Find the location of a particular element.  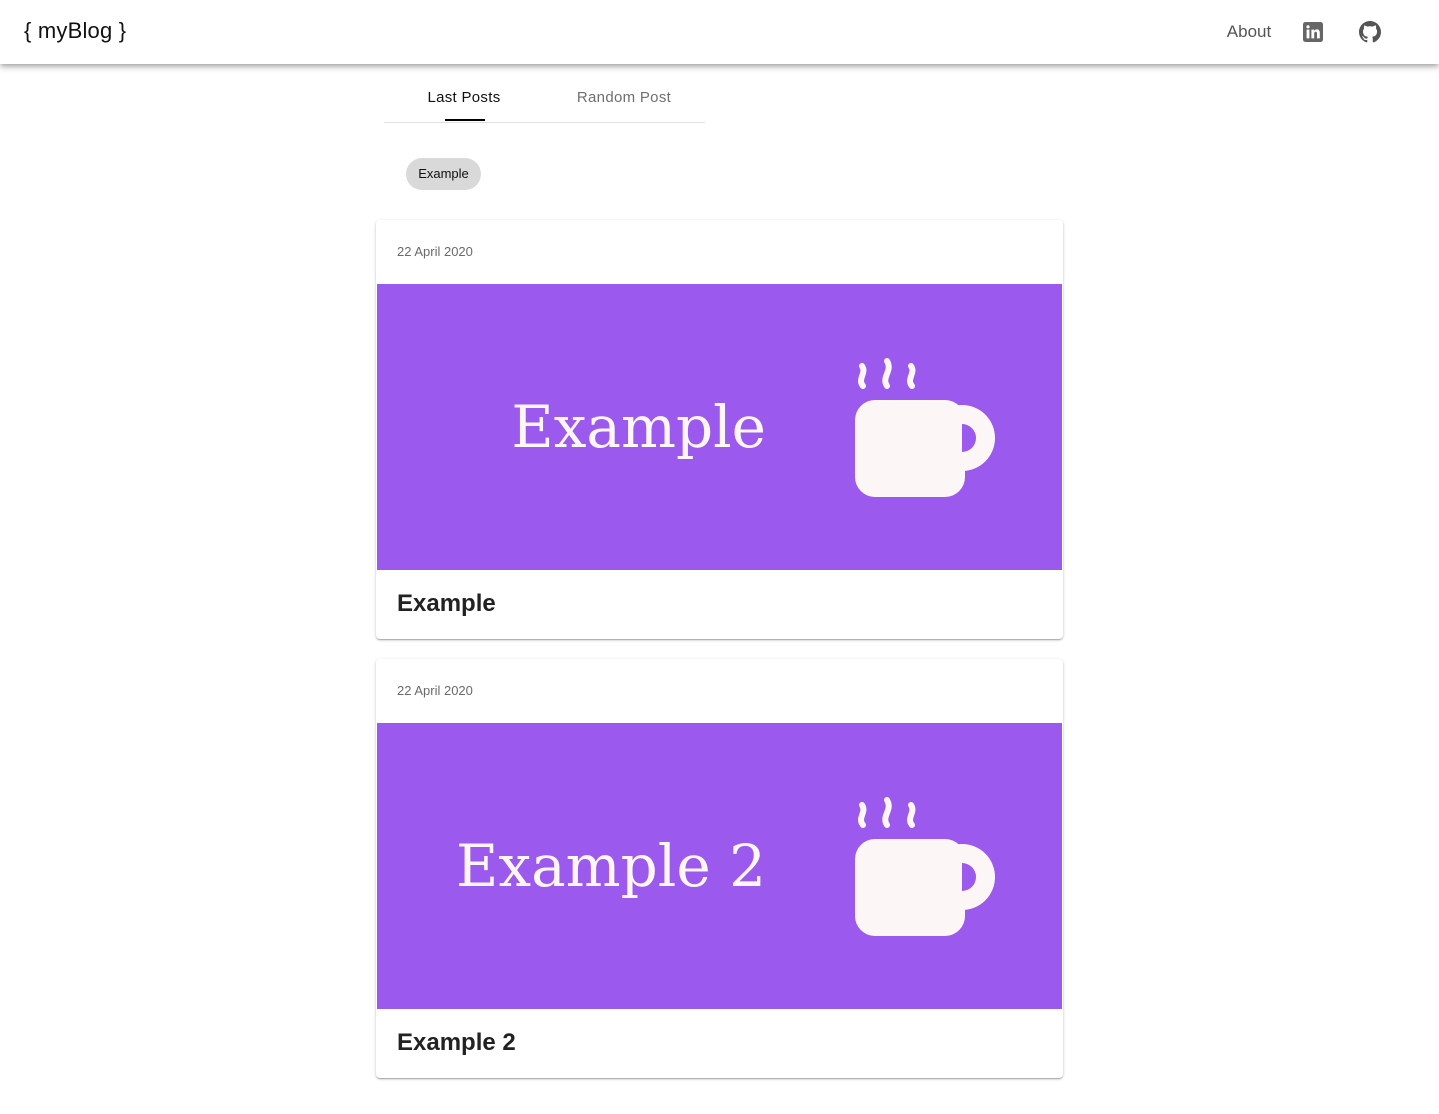

brand-logo: { myBlog } is located at coordinates (75, 31).